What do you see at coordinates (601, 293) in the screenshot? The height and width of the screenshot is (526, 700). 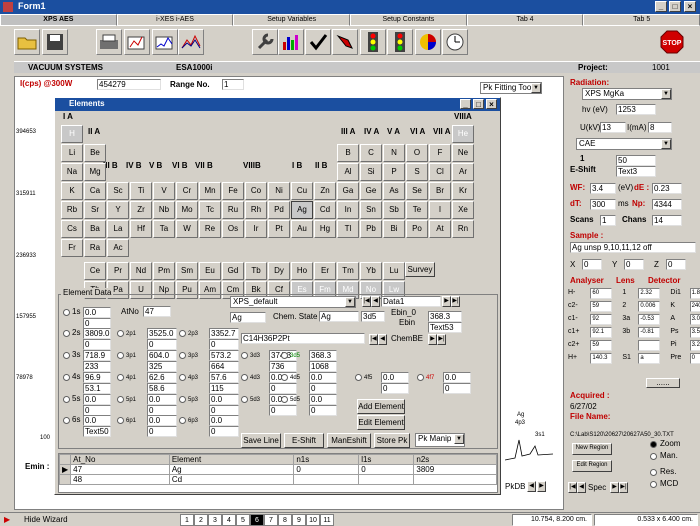 I see `analyser-param-value: 60` at bounding box center [601, 293].